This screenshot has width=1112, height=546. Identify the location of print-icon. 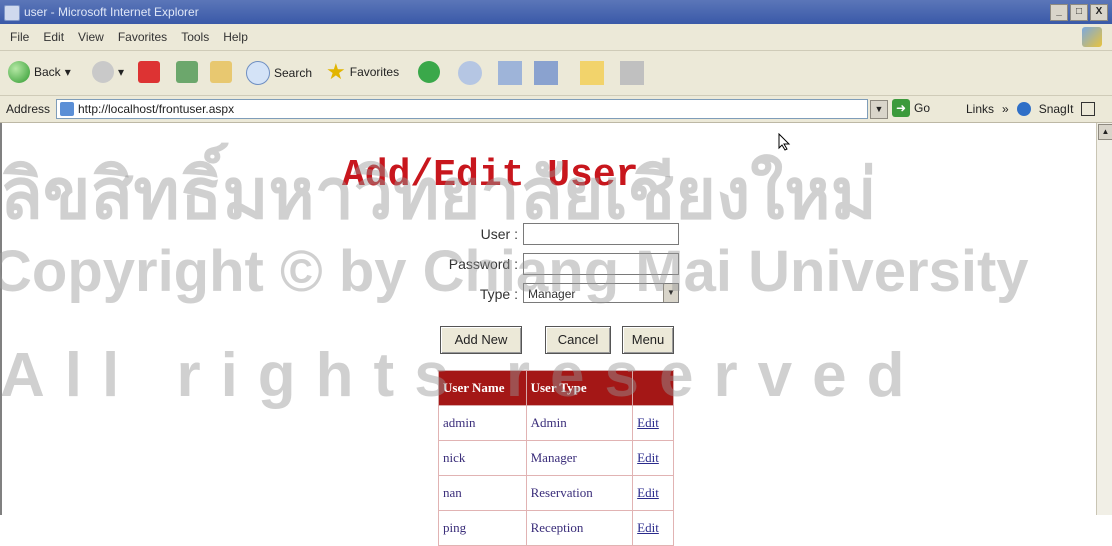
(546, 73).